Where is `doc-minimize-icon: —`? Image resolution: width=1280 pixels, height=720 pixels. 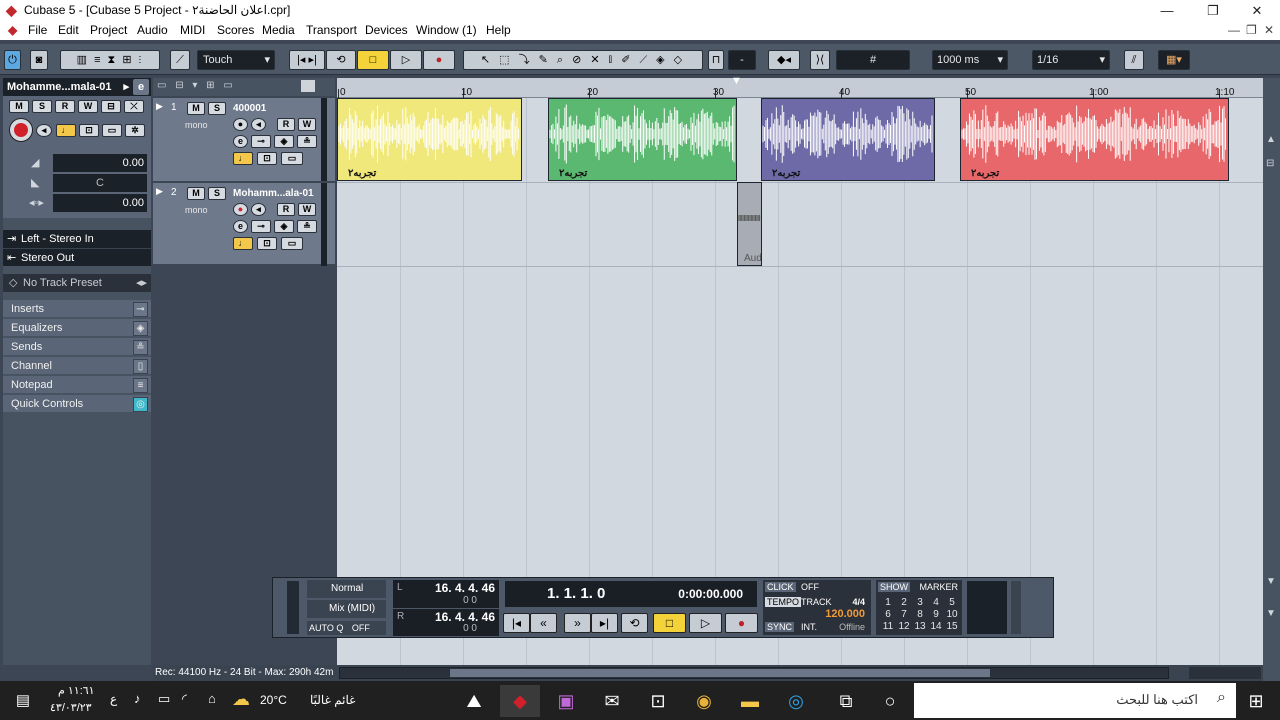
doc-minimize-icon: — is located at coordinates (1234, 30).